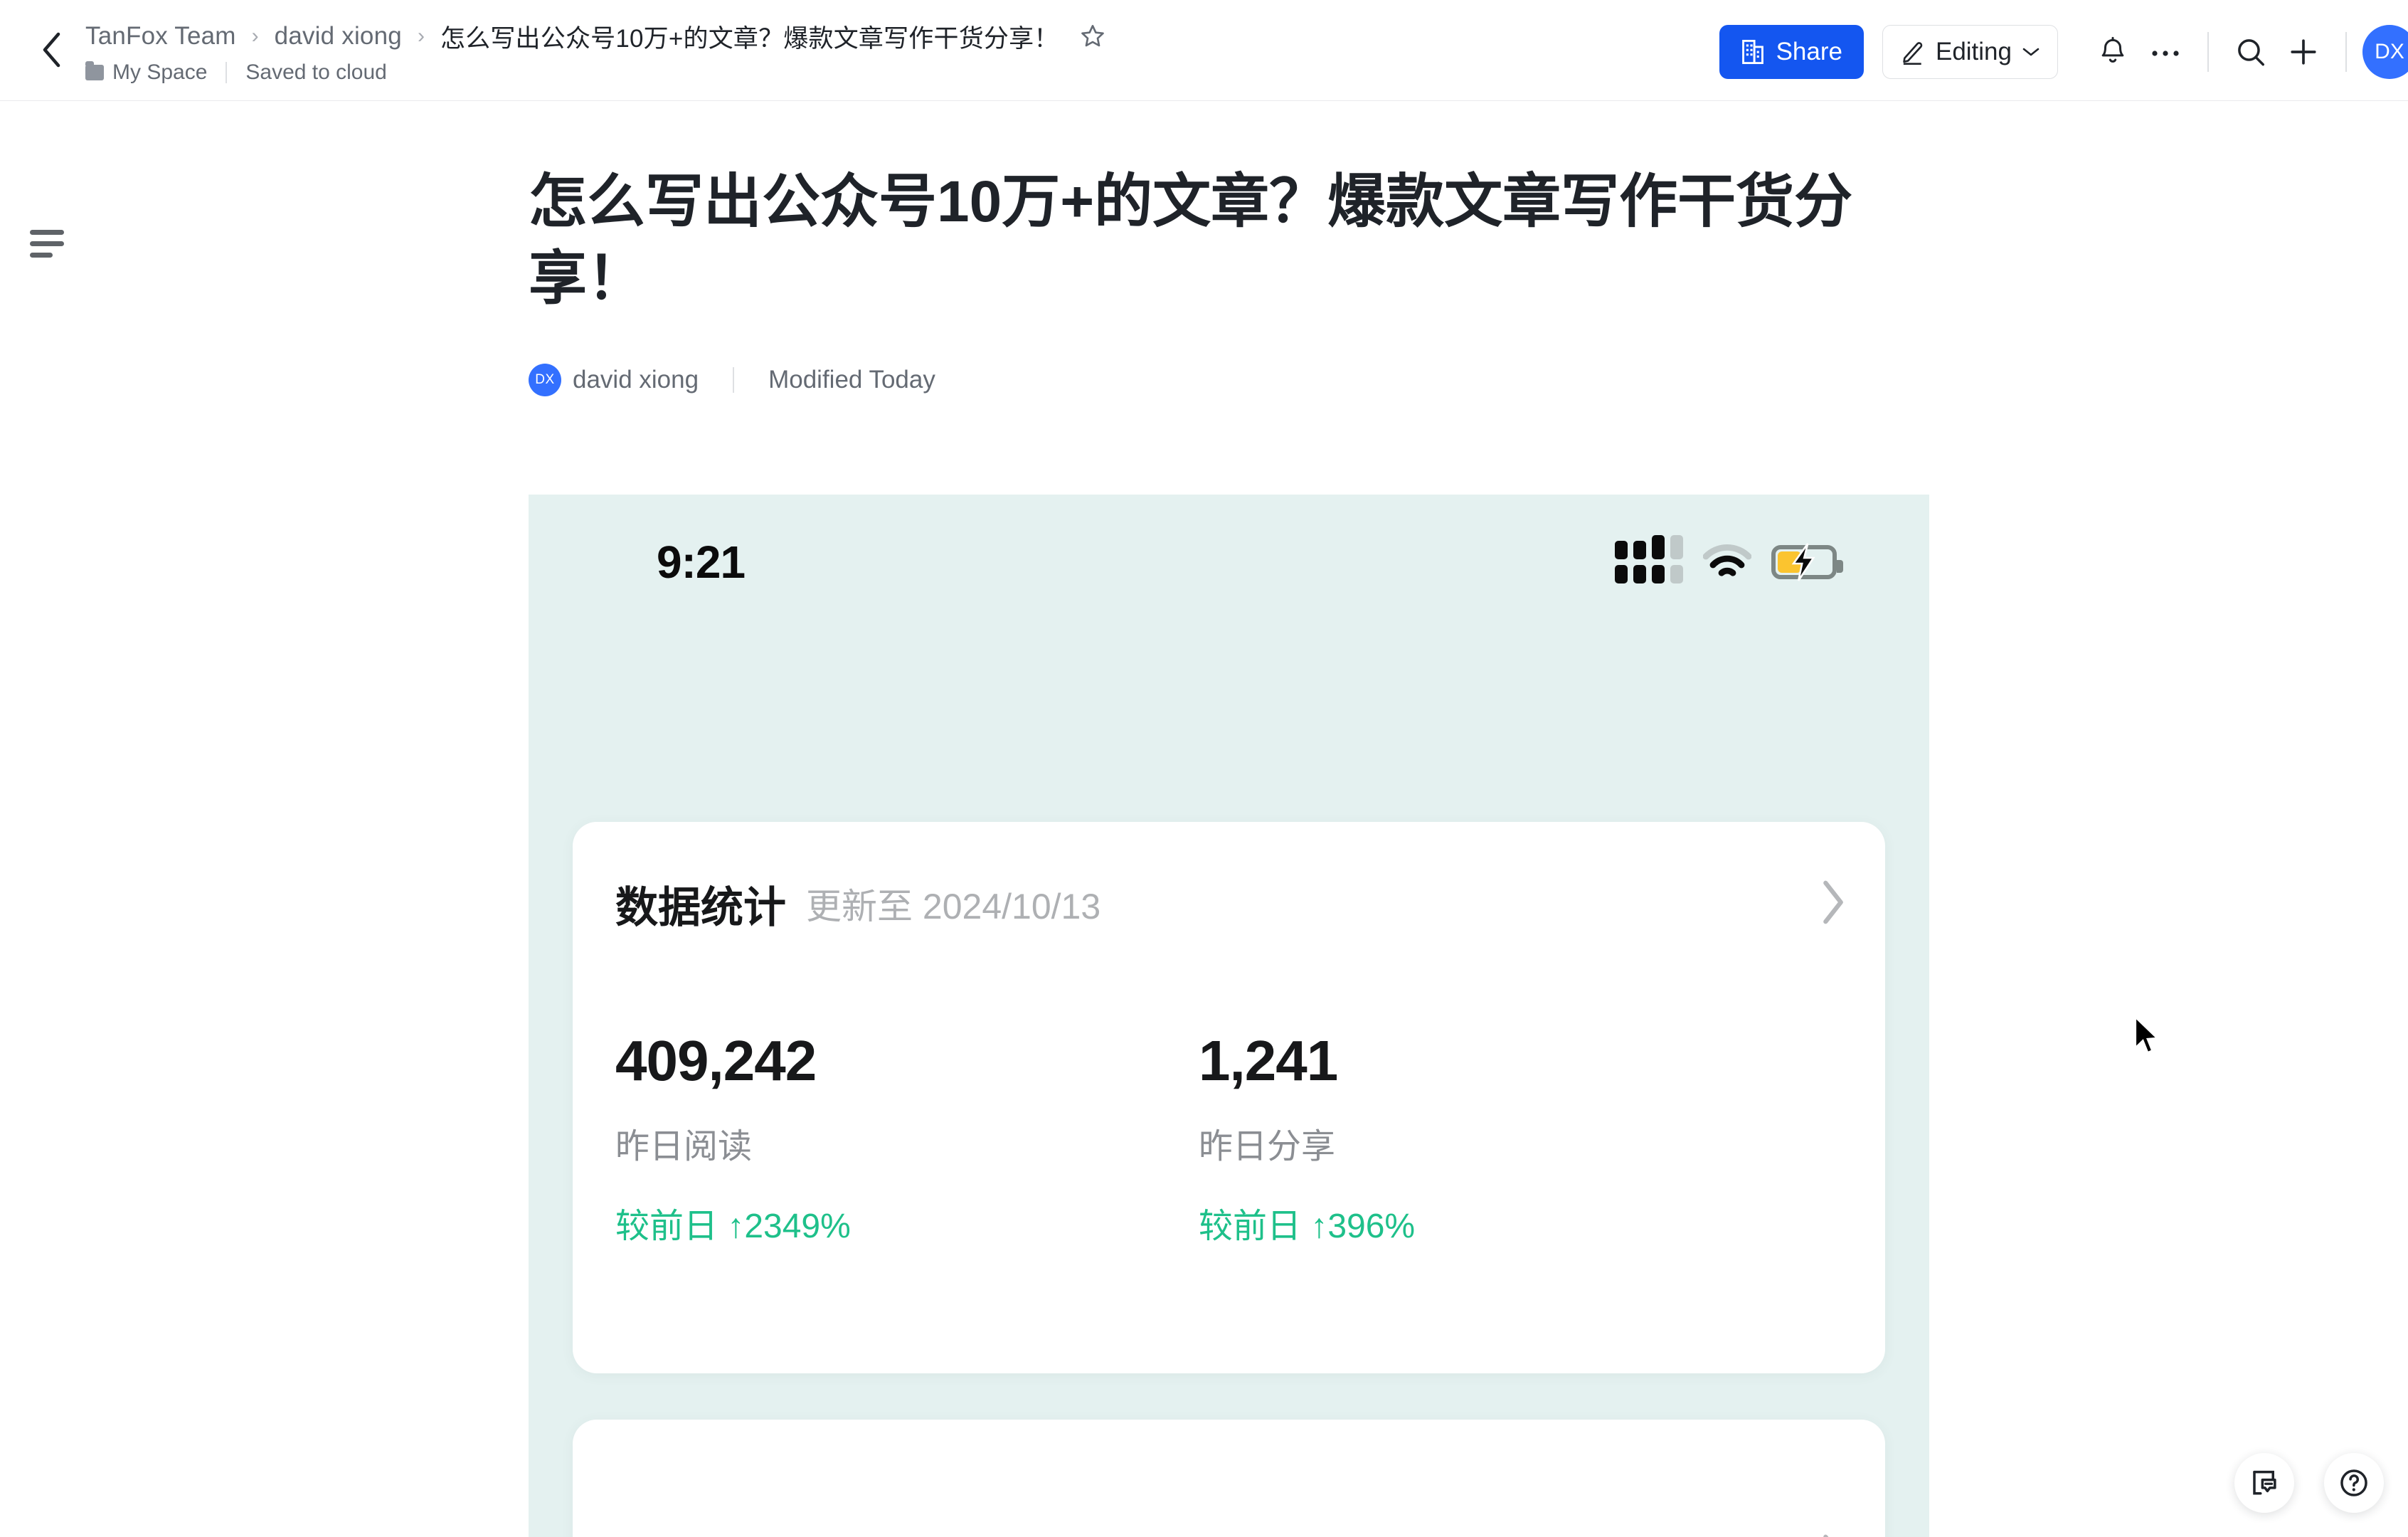  I want to click on byline: DX david xiong Modified Today, so click(1229, 380).